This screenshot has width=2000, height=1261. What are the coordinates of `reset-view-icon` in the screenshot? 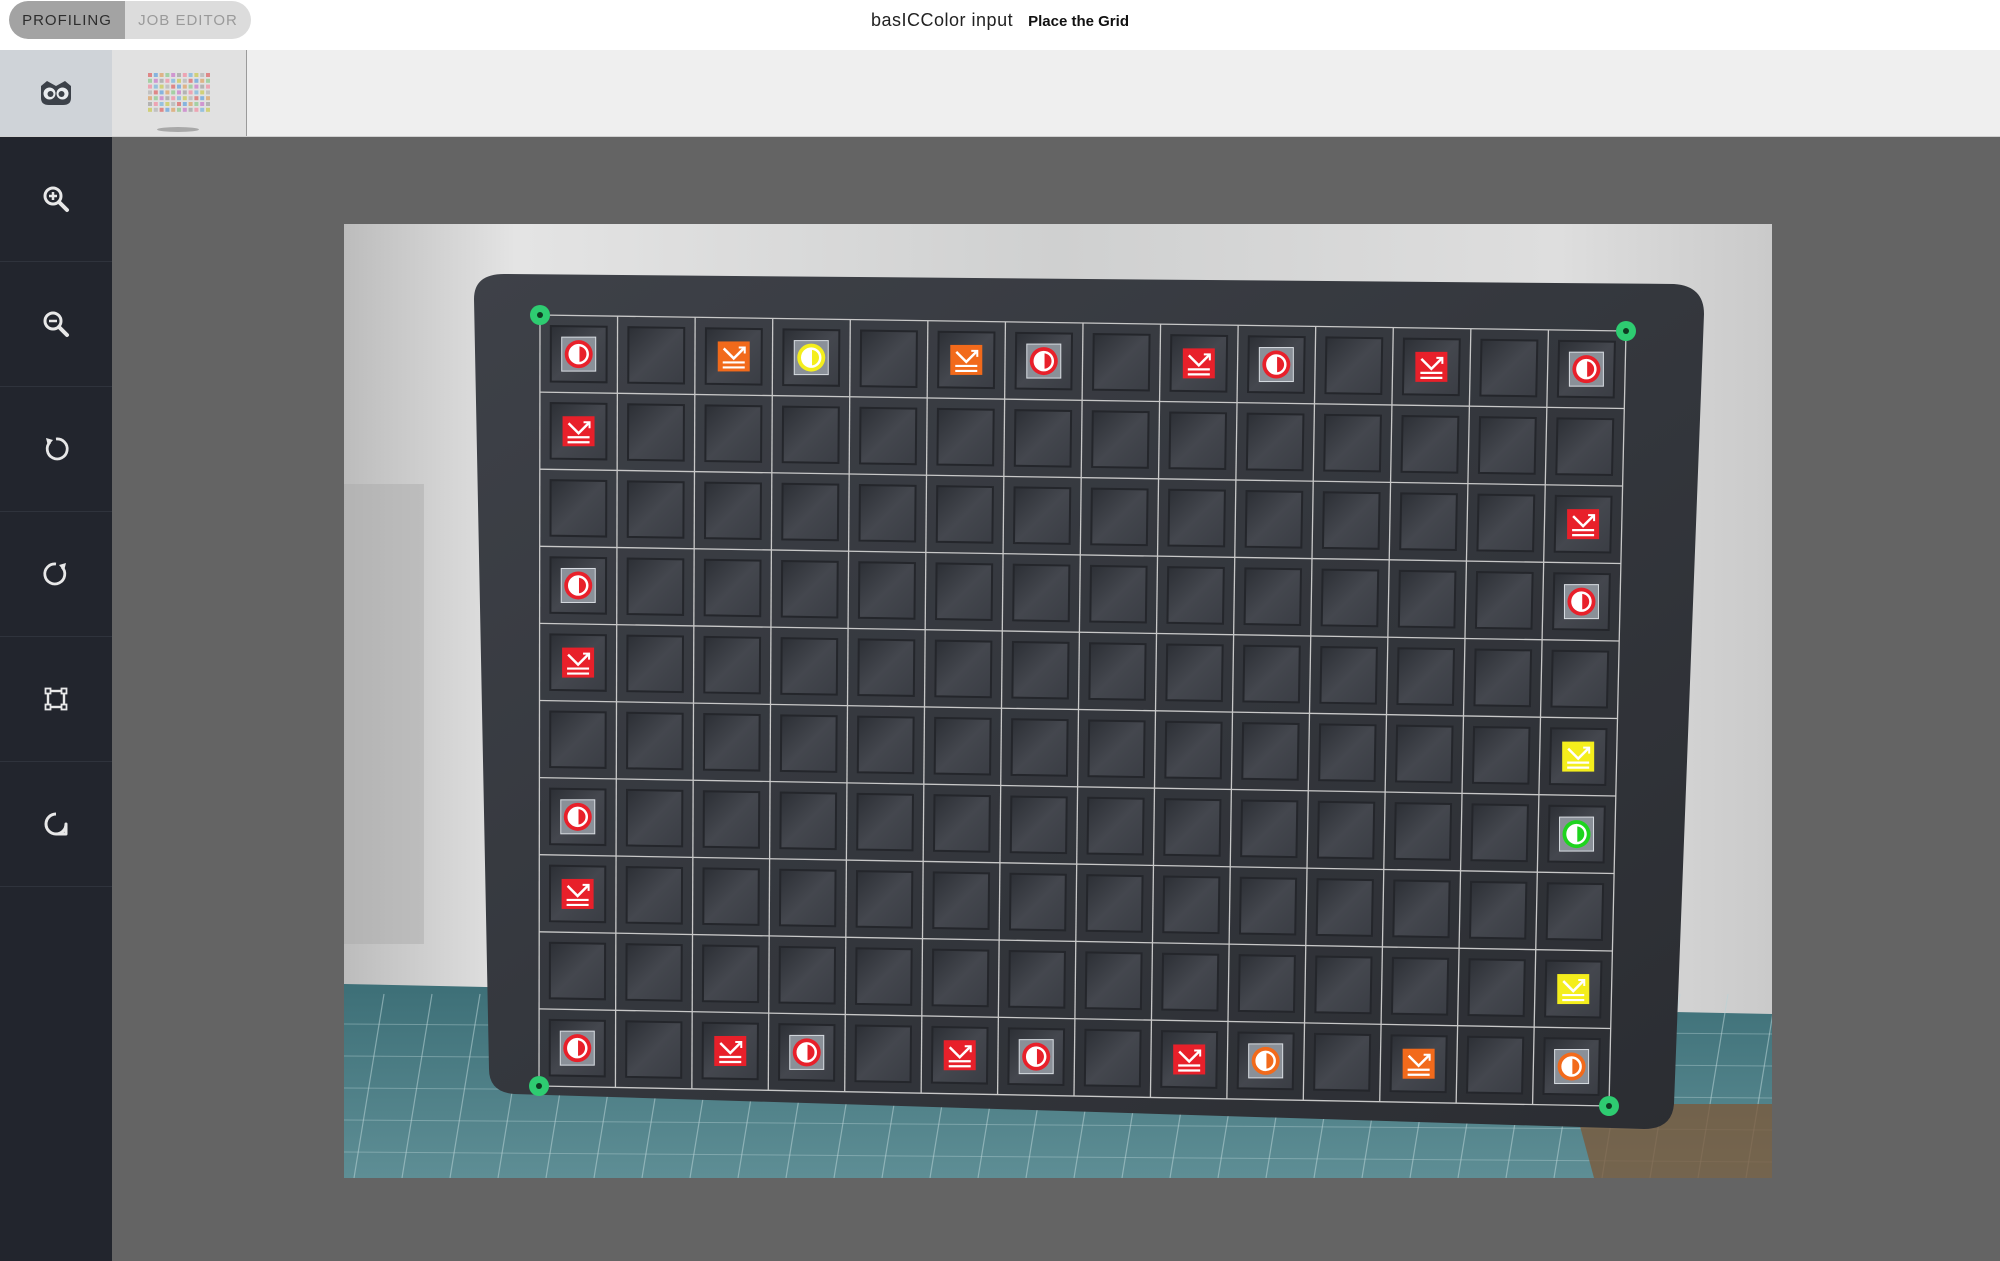 It's located at (56, 824).